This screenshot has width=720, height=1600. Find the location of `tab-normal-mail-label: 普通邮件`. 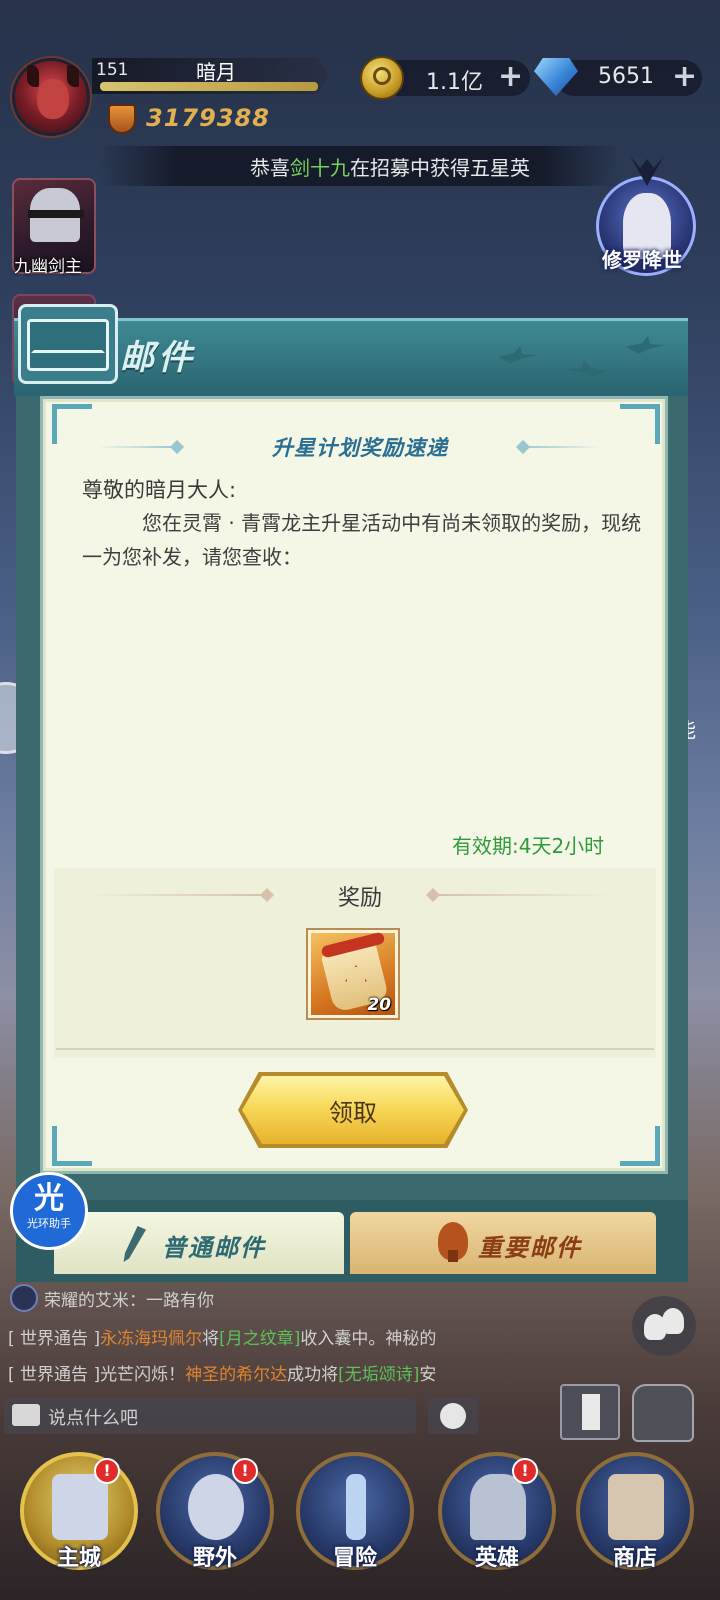

tab-normal-mail-label: 普通邮件 is located at coordinates (214, 1248).